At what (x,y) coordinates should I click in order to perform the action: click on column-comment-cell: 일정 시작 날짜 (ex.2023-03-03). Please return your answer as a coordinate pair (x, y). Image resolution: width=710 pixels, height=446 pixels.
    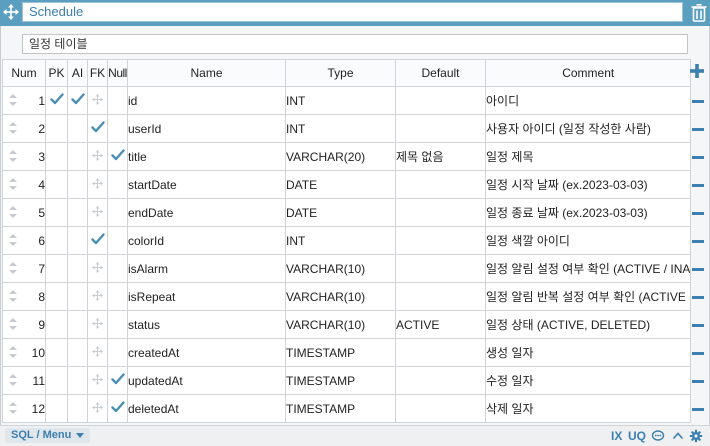
    Looking at the image, I should click on (588, 184).